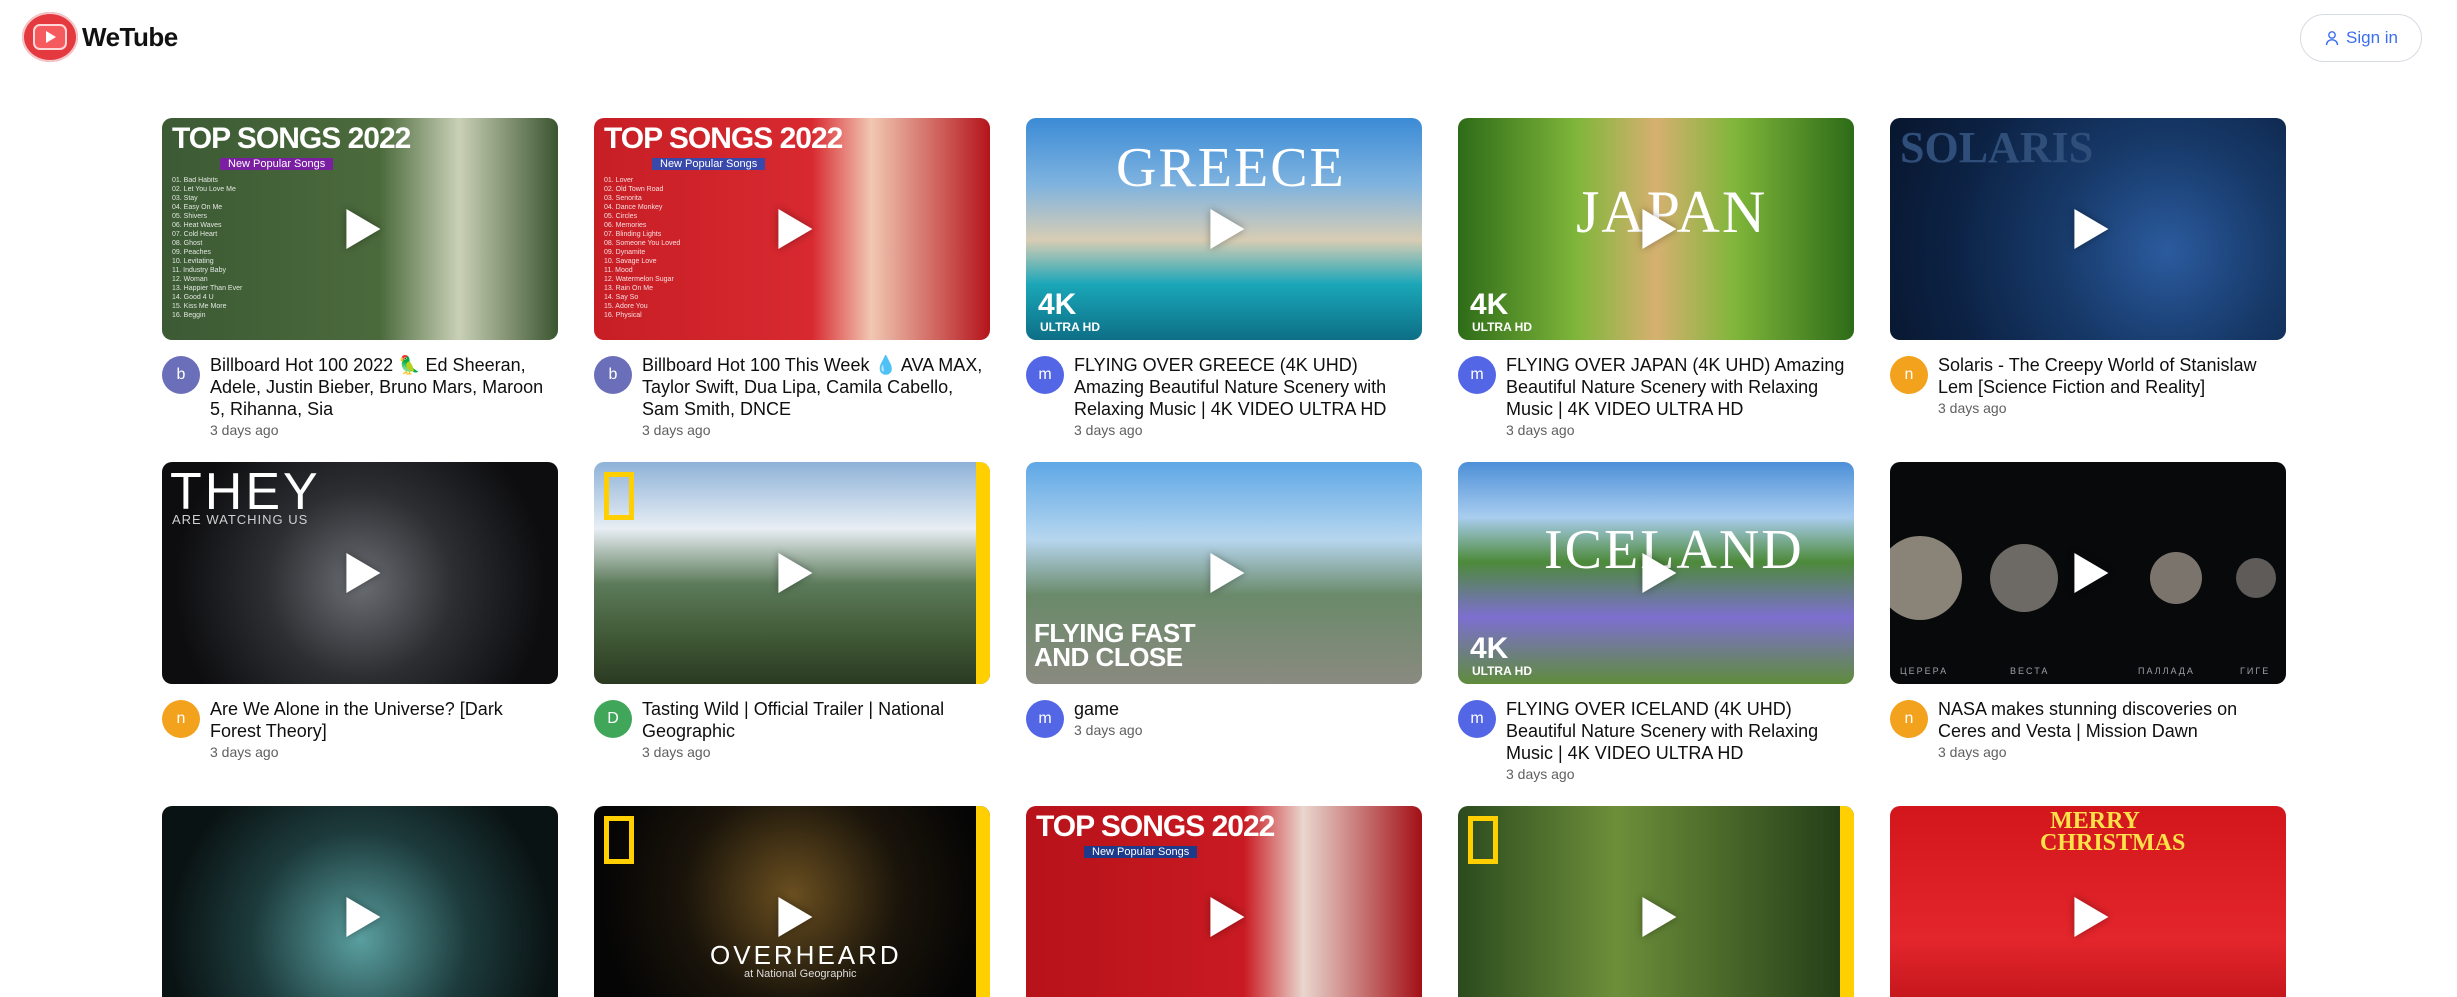 The image size is (2457, 997). I want to click on sign-in-button: Sign in, so click(2361, 38).